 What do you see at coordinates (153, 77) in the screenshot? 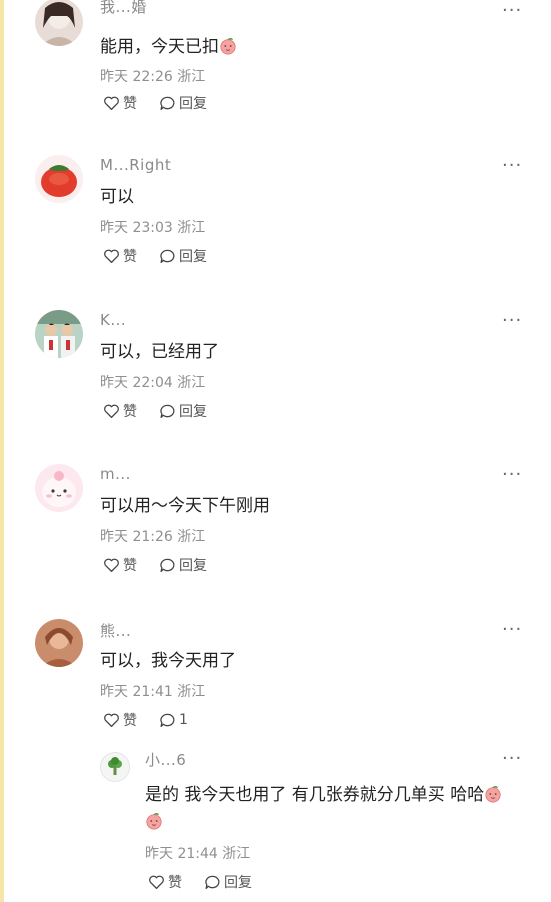
I see `comment-meta: 昨天 22:26 浙江` at bounding box center [153, 77].